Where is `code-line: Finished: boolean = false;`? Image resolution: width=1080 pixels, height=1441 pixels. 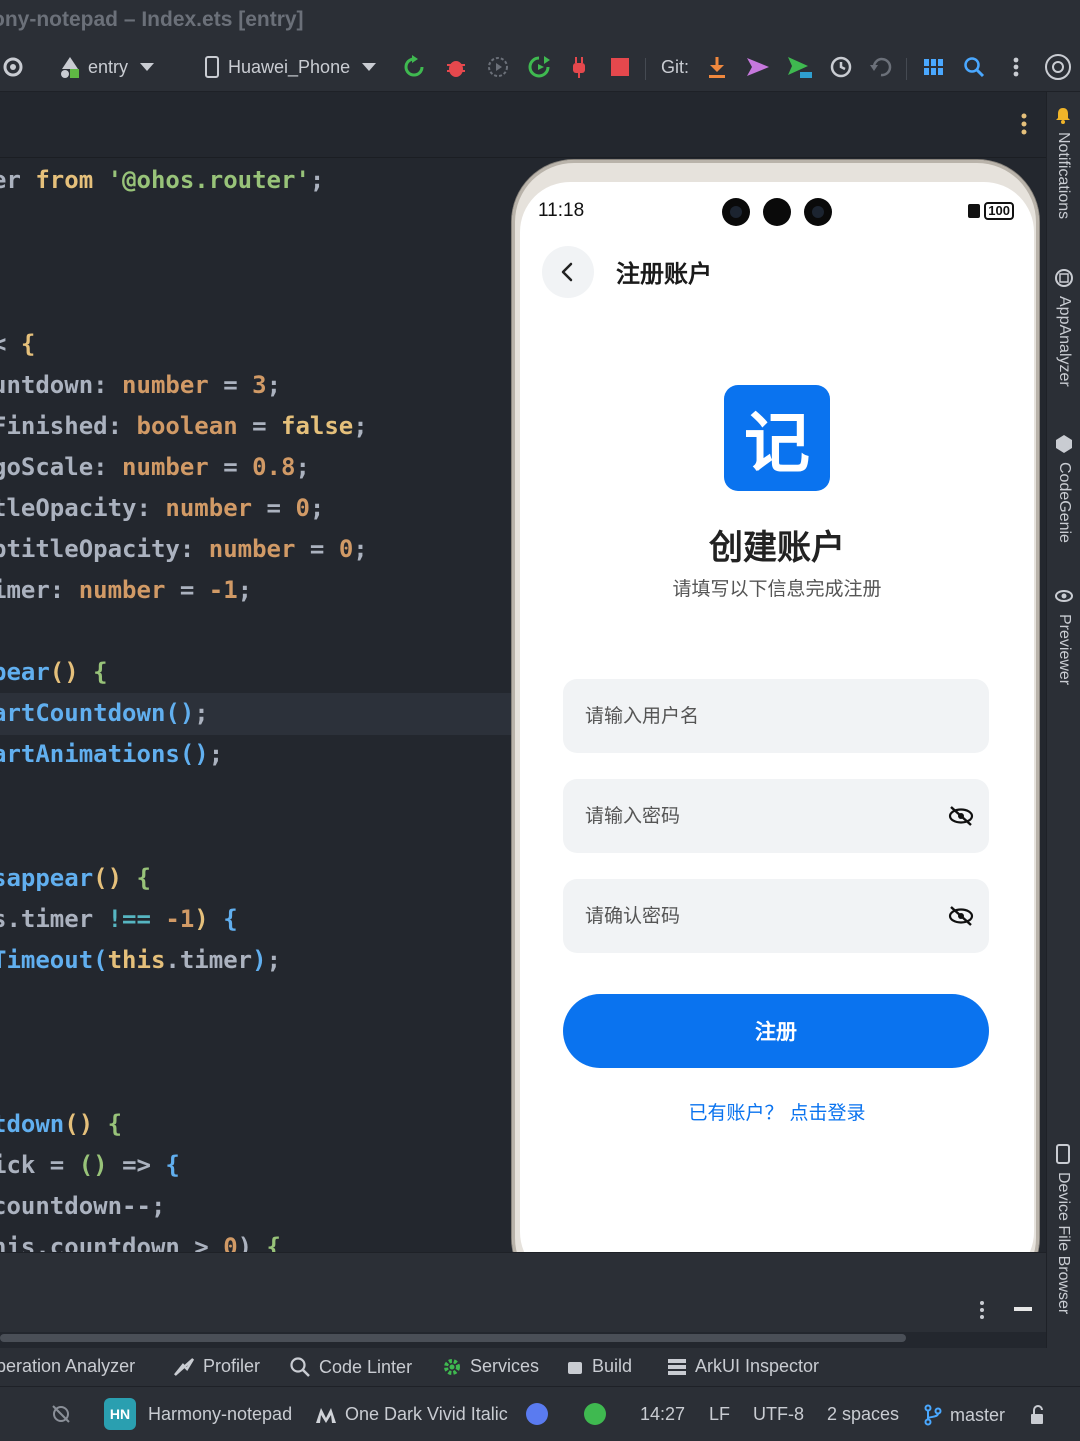
code-line: Finished: boolean = false; is located at coordinates (184, 426).